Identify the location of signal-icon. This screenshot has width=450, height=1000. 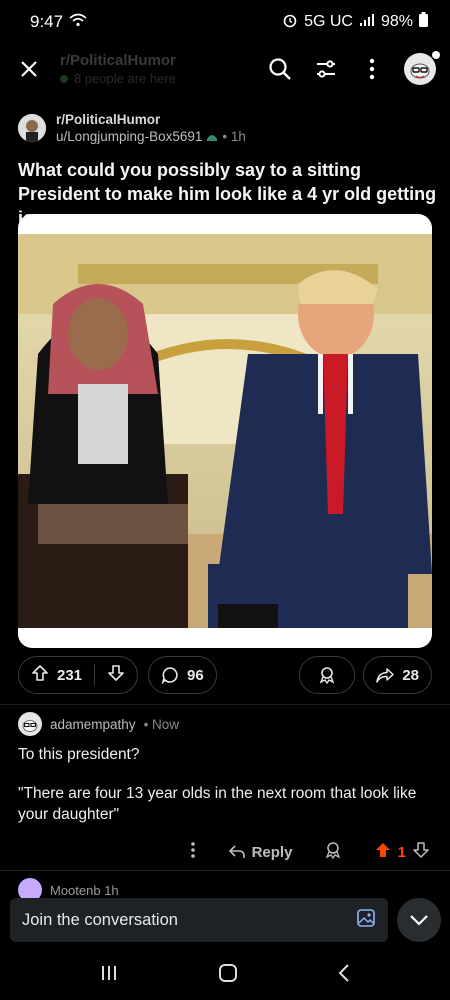
(367, 22).